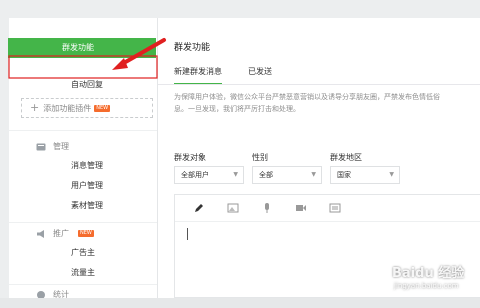 The image size is (480, 308). Describe the element at coordinates (327, 208) in the screenshot. I see `editor-toolbar` at that location.